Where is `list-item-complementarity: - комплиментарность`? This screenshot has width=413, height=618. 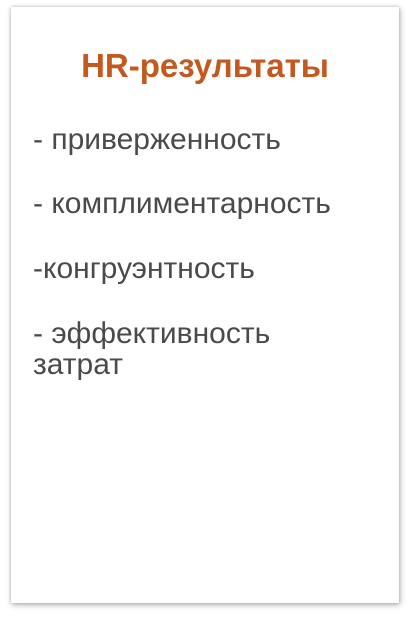
list-item-complementarity: - комплиментарность is located at coordinates (182, 203).